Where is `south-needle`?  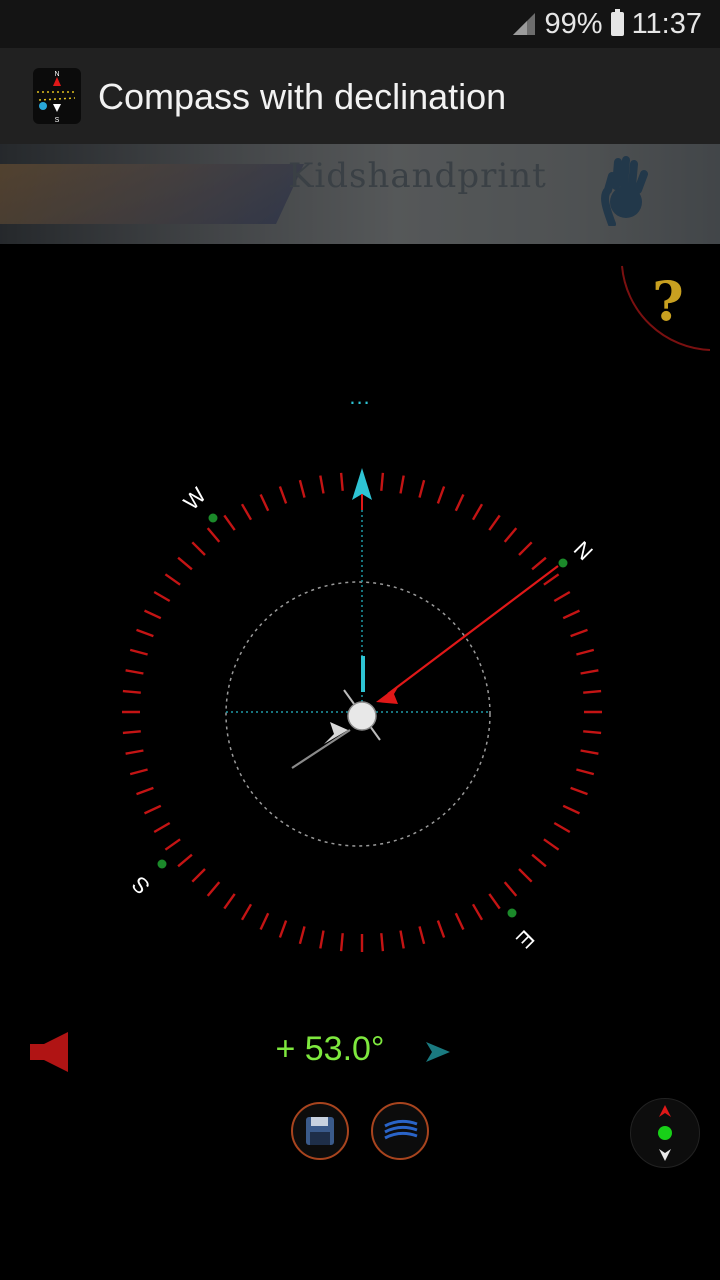
south-needle is located at coordinates (321, 749).